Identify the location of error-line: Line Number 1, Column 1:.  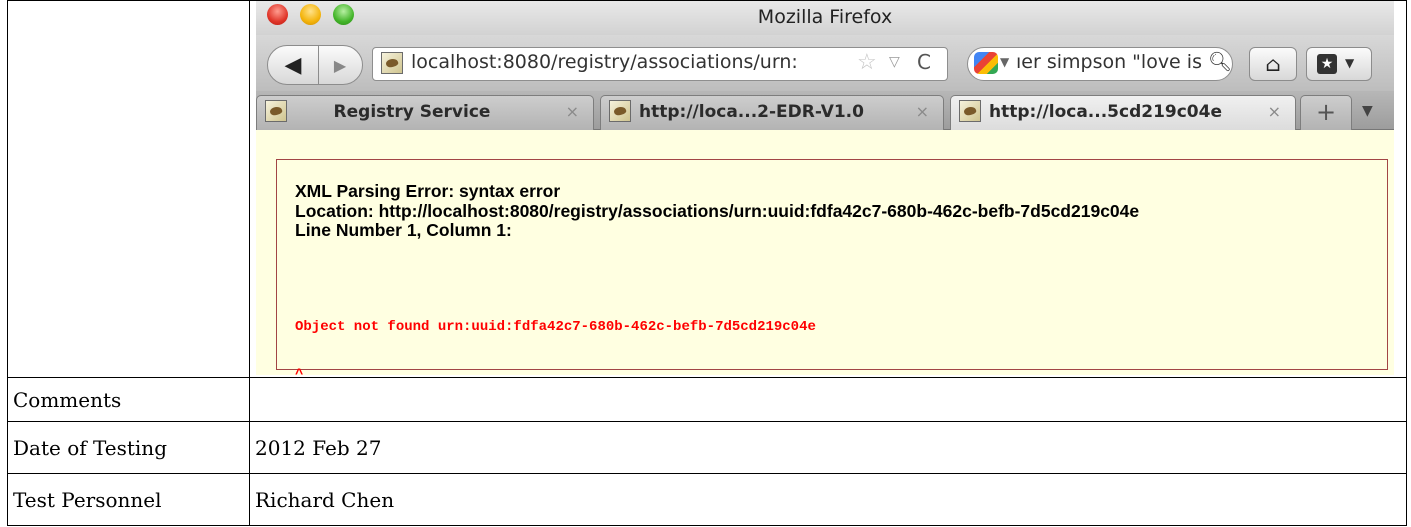
(403, 230).